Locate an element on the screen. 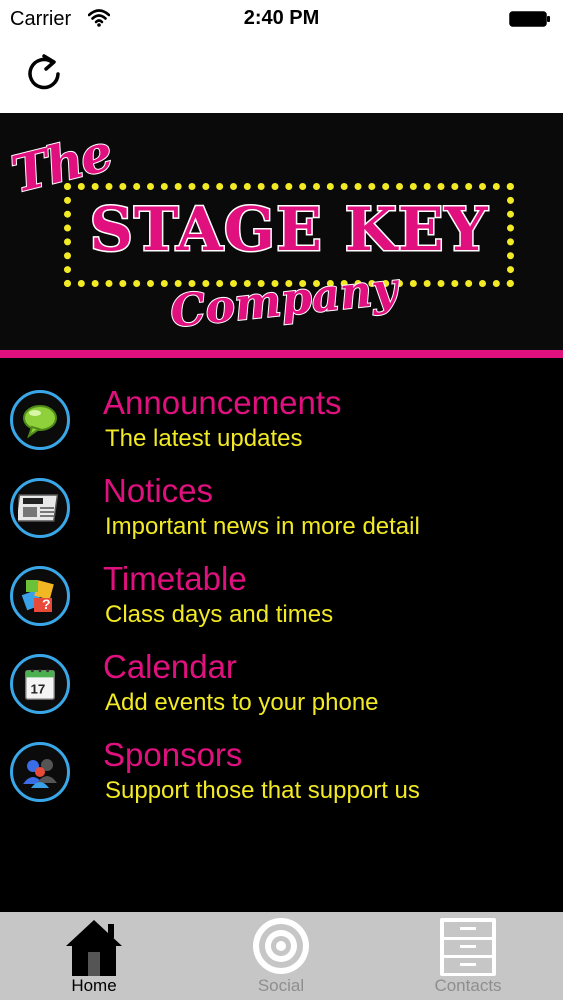 Image resolution: width=563 pixels, height=1000 pixels. battery-icon is located at coordinates (529, 19).